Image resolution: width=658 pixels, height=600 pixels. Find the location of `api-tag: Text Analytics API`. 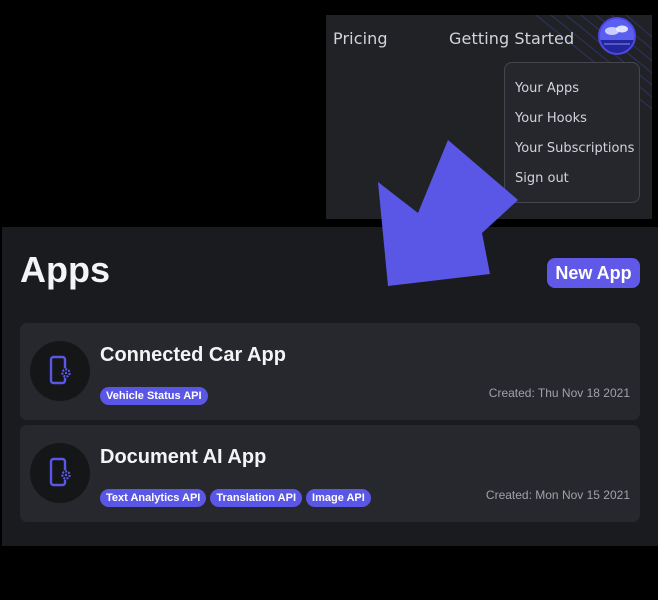

api-tag: Text Analytics API is located at coordinates (153, 498).